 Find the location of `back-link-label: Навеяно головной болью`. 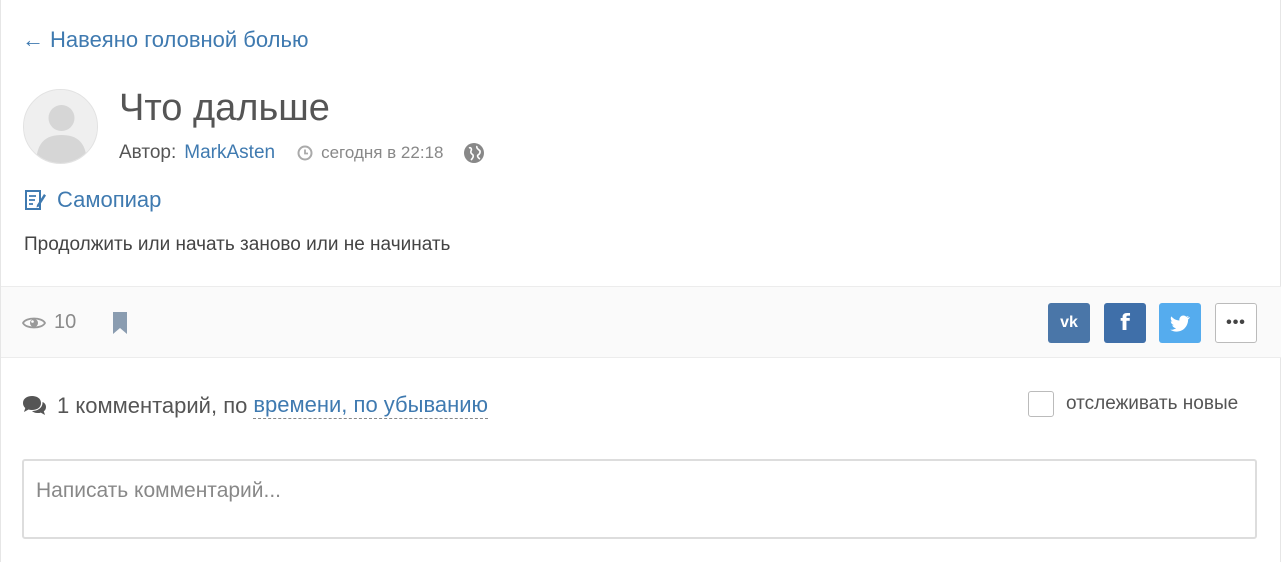

back-link-label: Навеяно головной болью is located at coordinates (179, 39).